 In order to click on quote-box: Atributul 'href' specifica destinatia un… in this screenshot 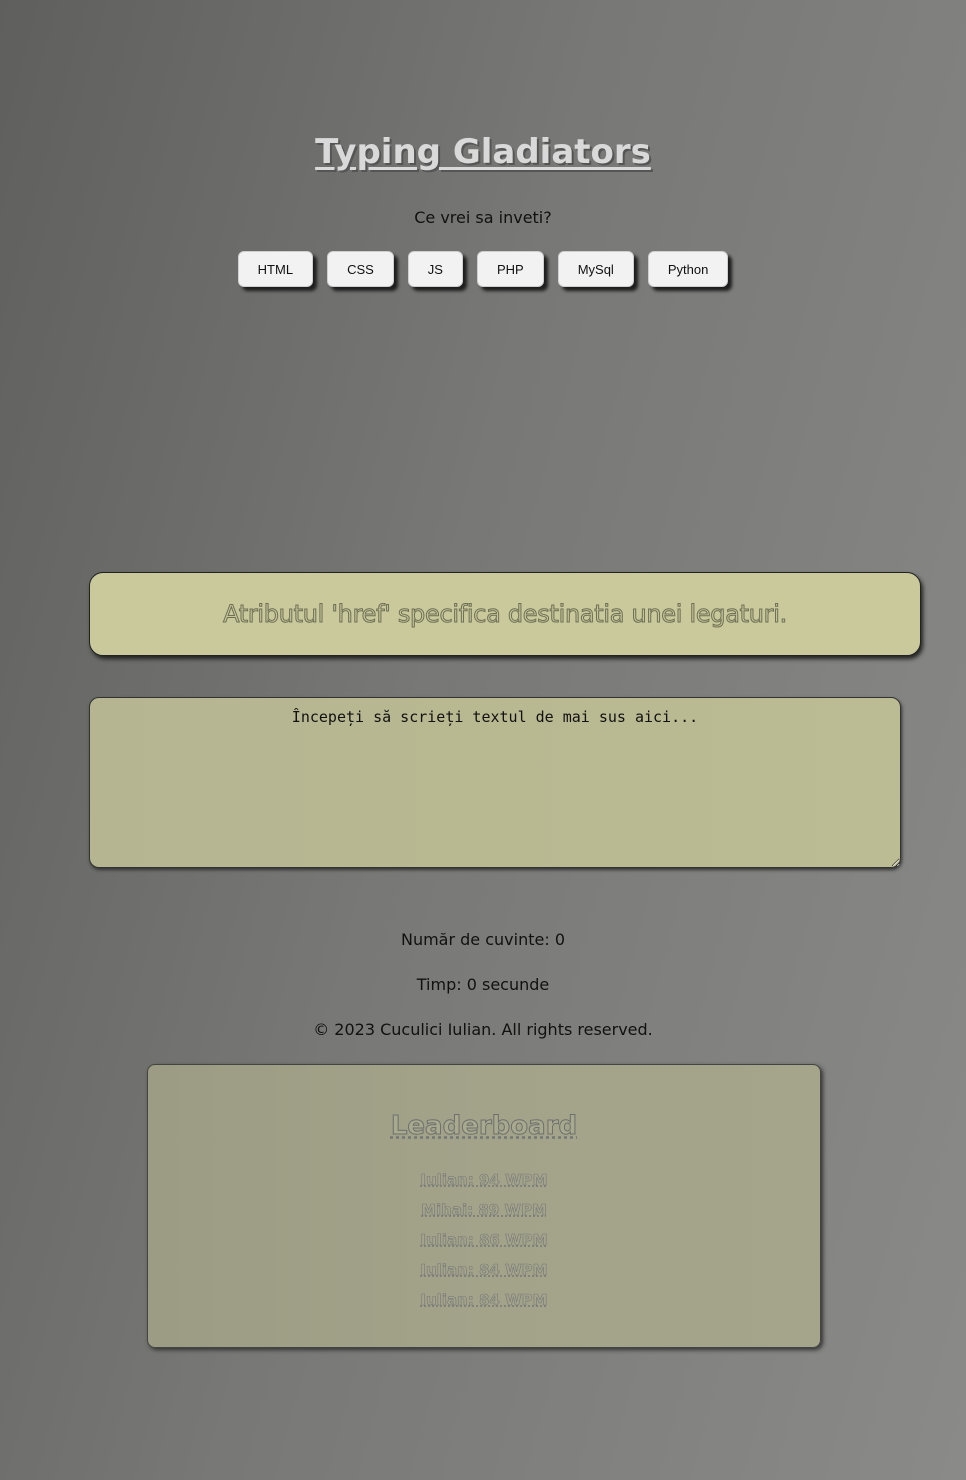, I will do `click(505, 614)`.